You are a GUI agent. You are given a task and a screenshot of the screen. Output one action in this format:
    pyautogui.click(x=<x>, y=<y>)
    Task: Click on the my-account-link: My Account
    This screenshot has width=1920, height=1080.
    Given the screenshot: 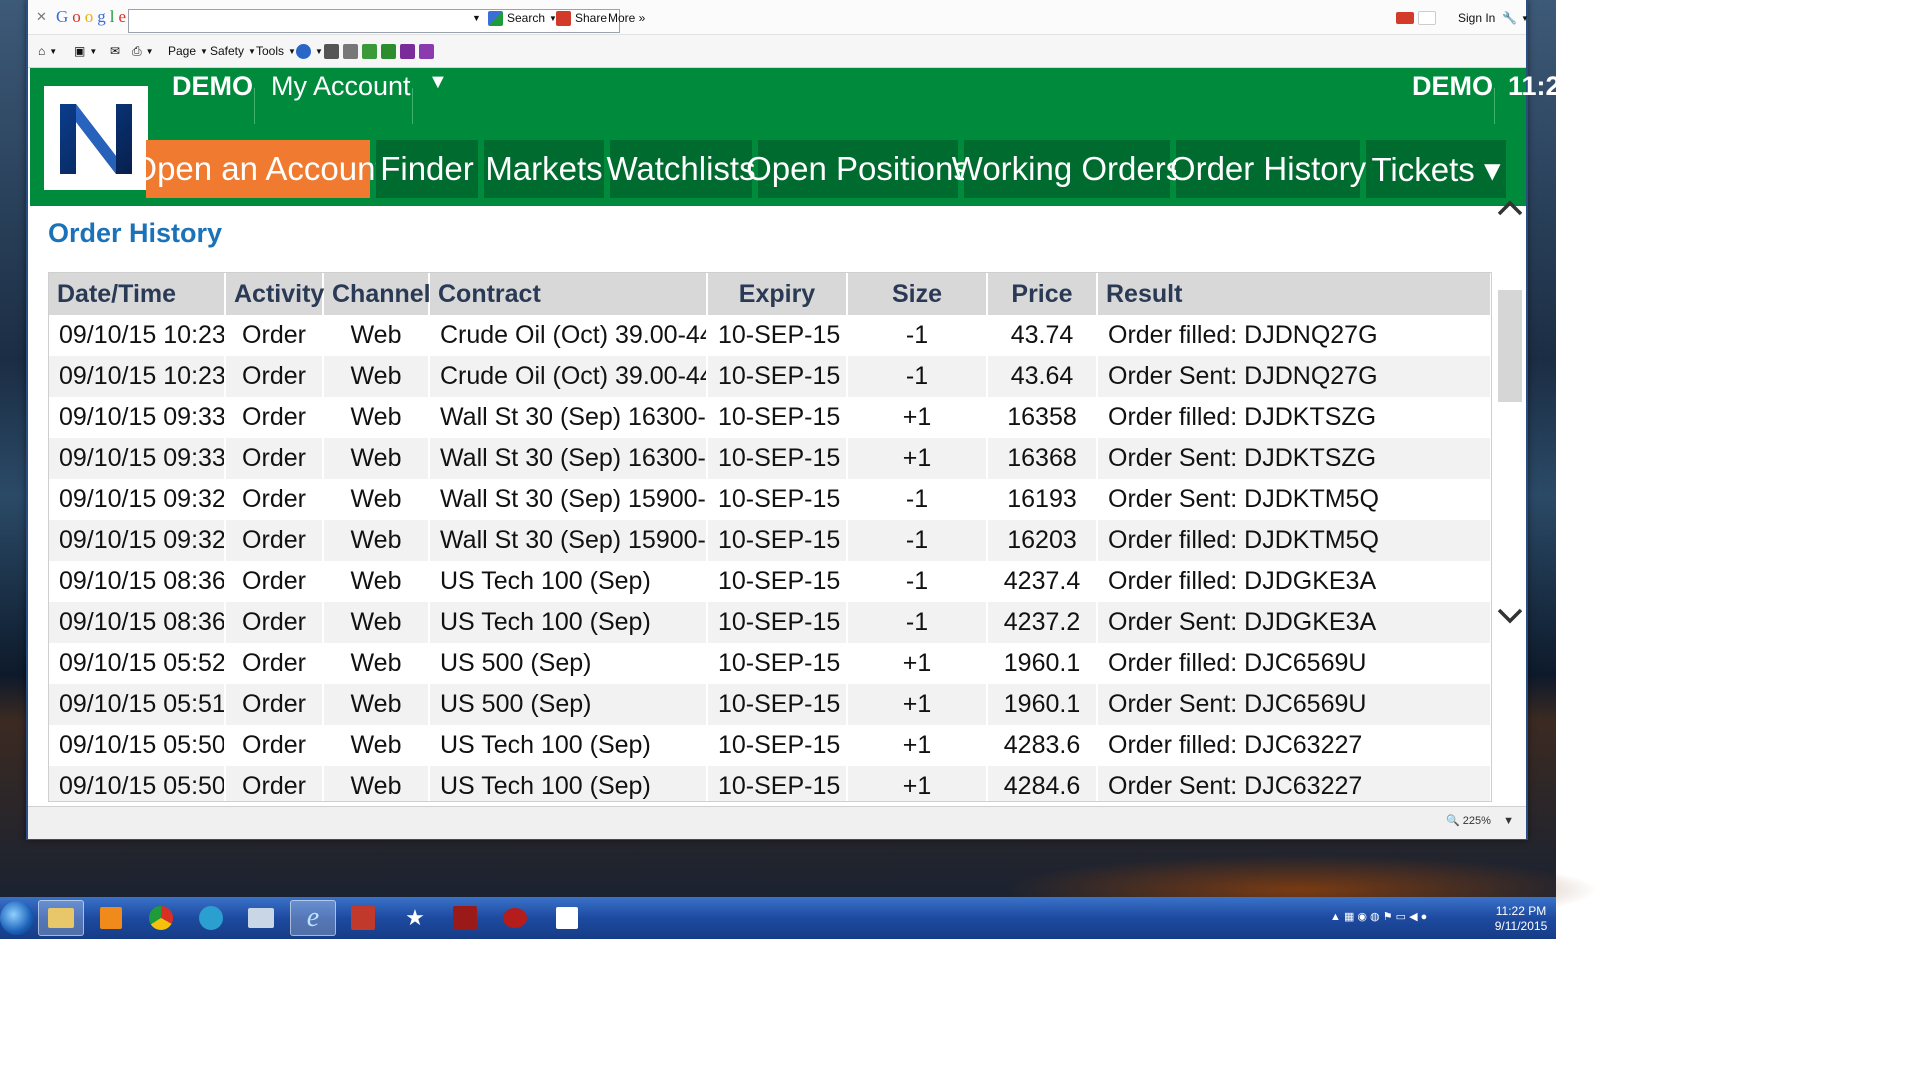 What is the action you would take?
    pyautogui.click(x=341, y=86)
    